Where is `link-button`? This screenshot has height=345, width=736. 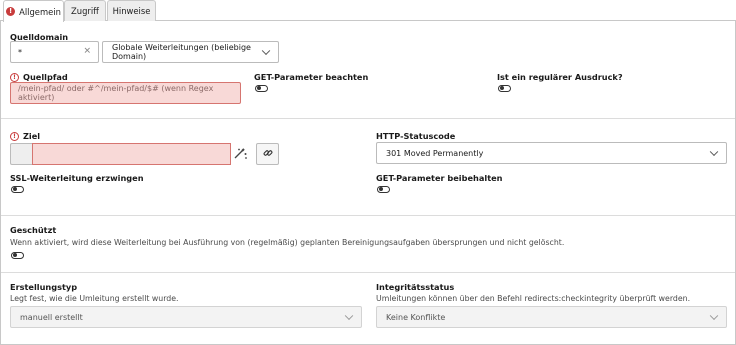 link-button is located at coordinates (267, 154).